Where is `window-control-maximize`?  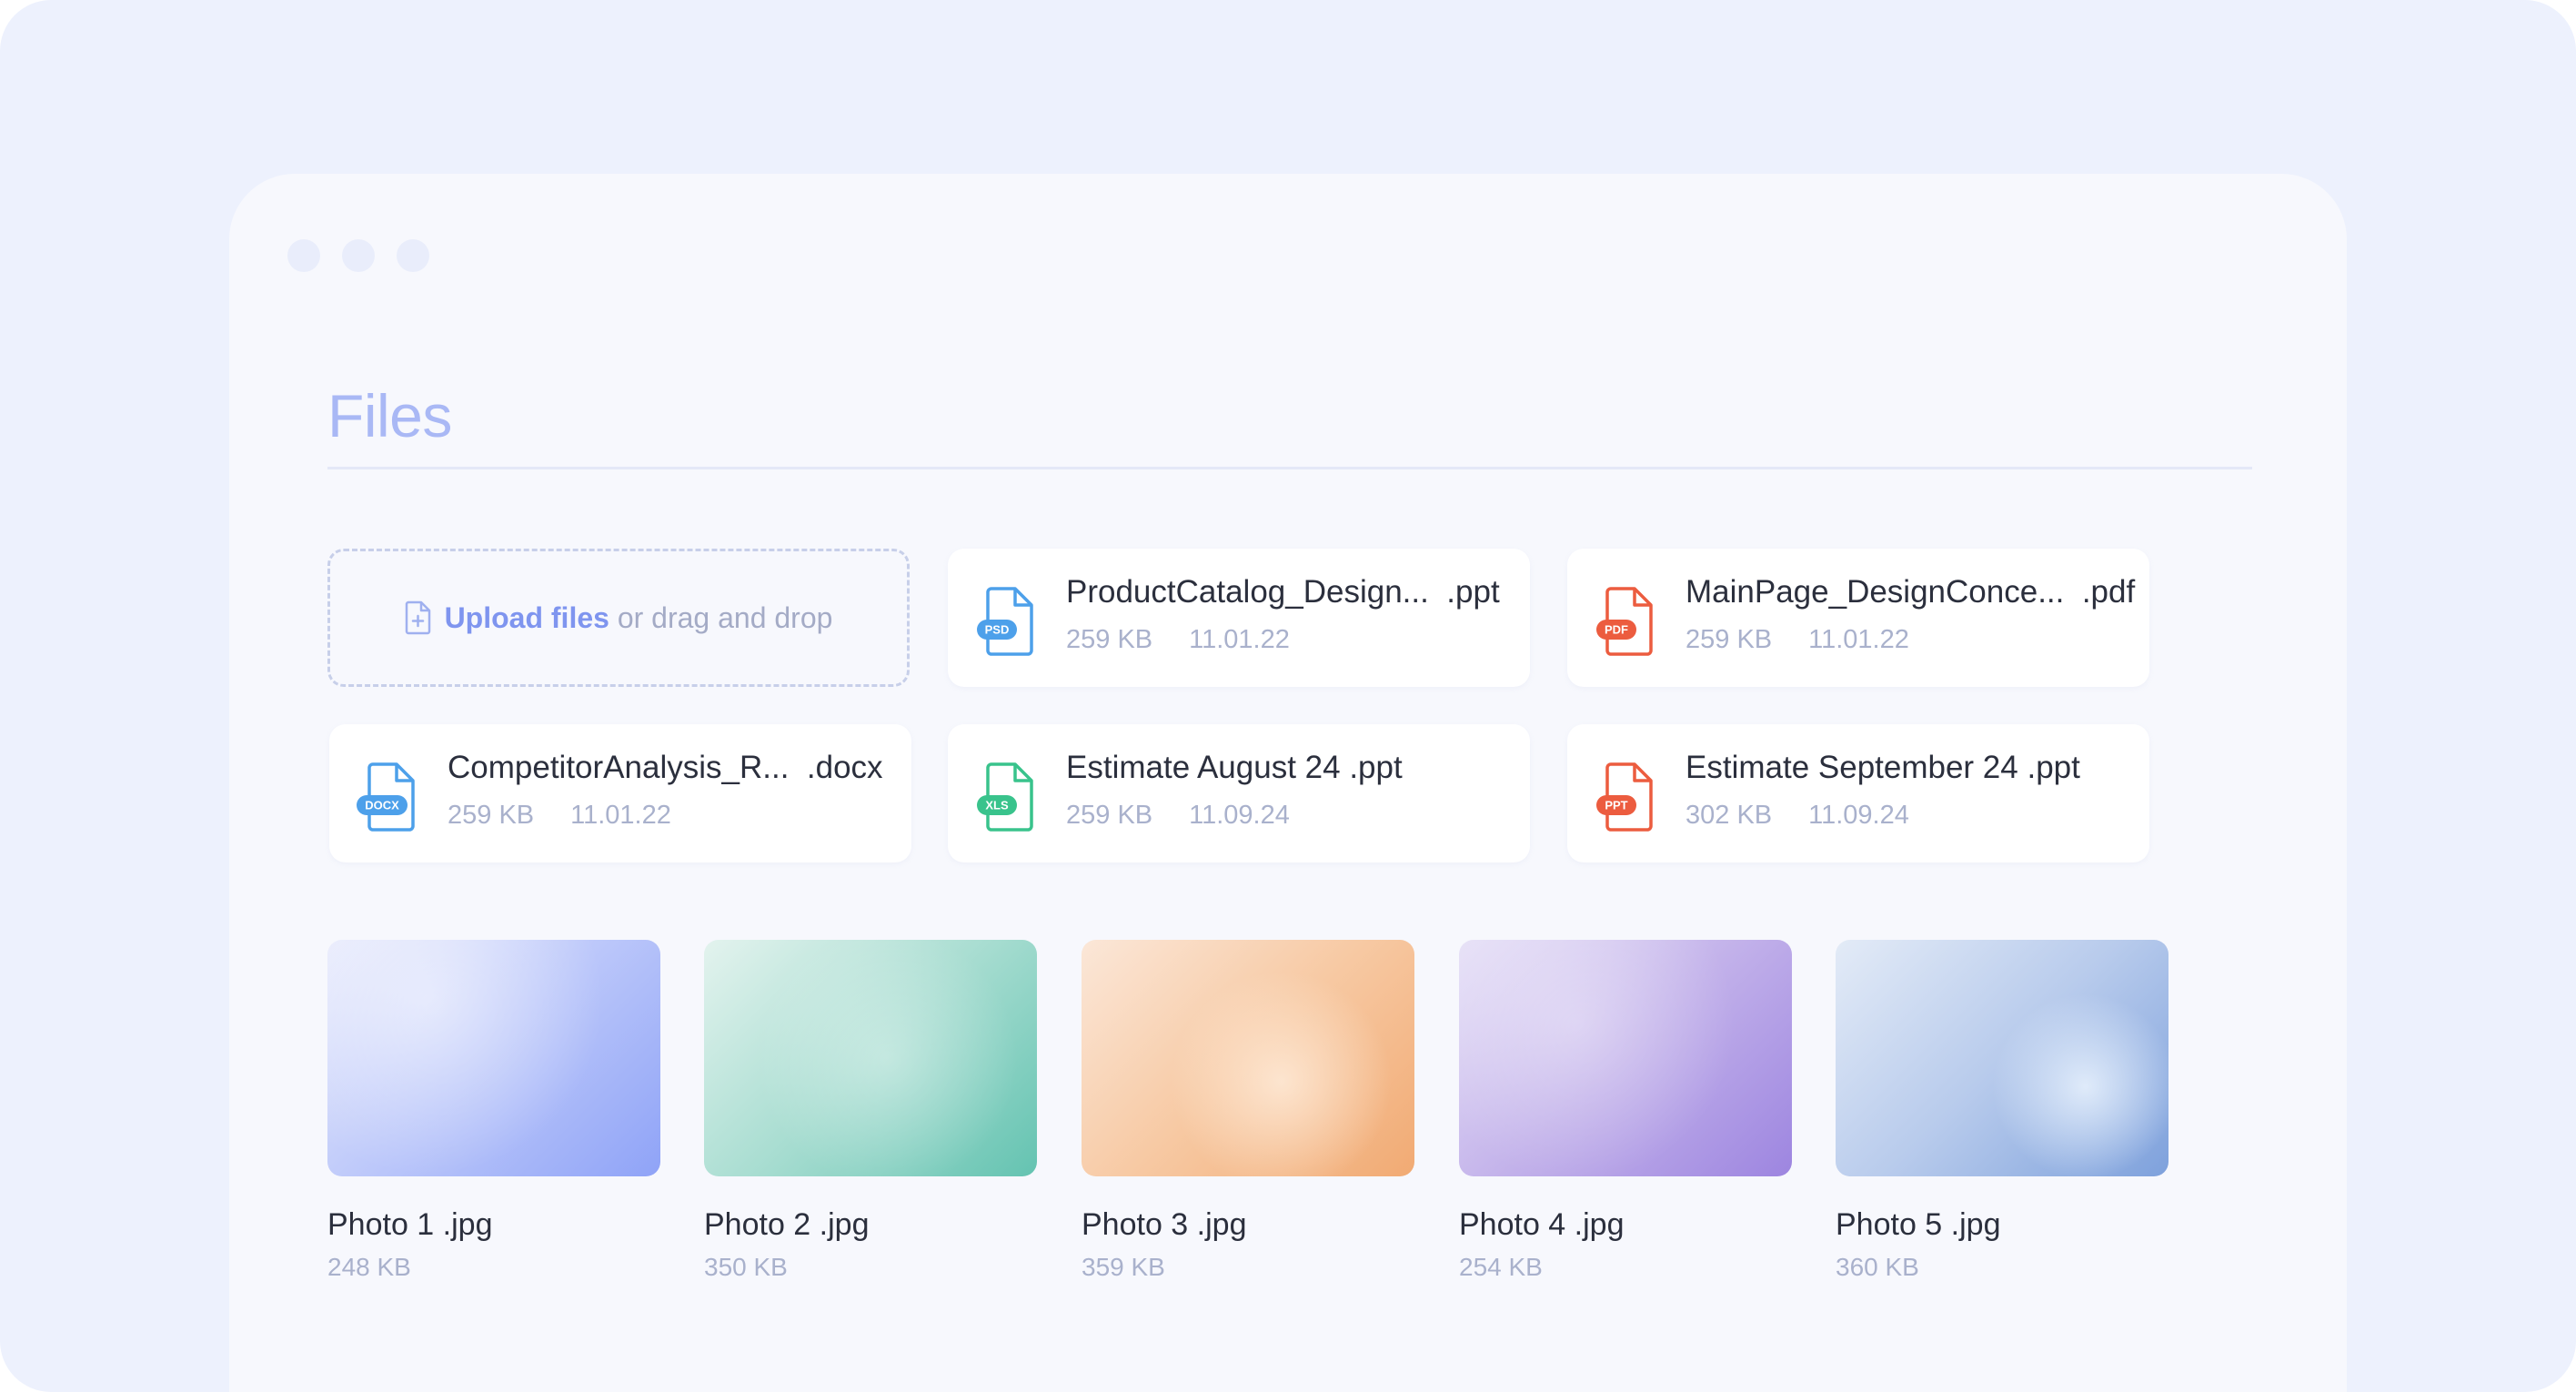 window-control-maximize is located at coordinates (413, 255).